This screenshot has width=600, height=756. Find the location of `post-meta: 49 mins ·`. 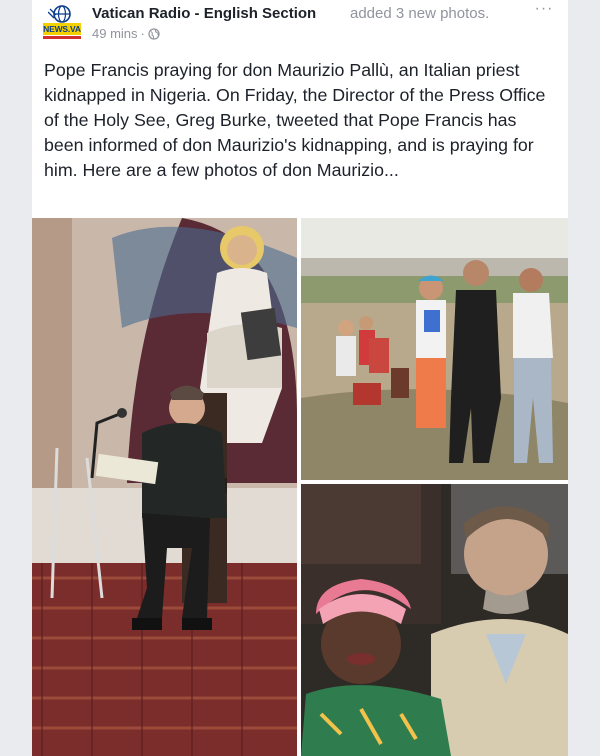

post-meta: 49 mins · is located at coordinates (126, 33).